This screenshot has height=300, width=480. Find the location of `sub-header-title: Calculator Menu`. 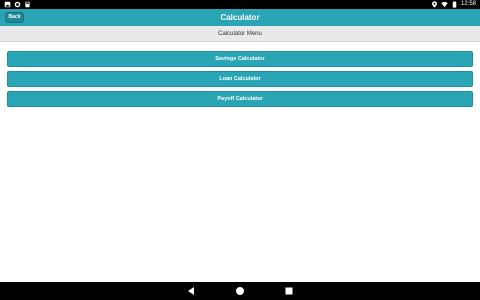

sub-header-title: Calculator Menu is located at coordinates (240, 34).